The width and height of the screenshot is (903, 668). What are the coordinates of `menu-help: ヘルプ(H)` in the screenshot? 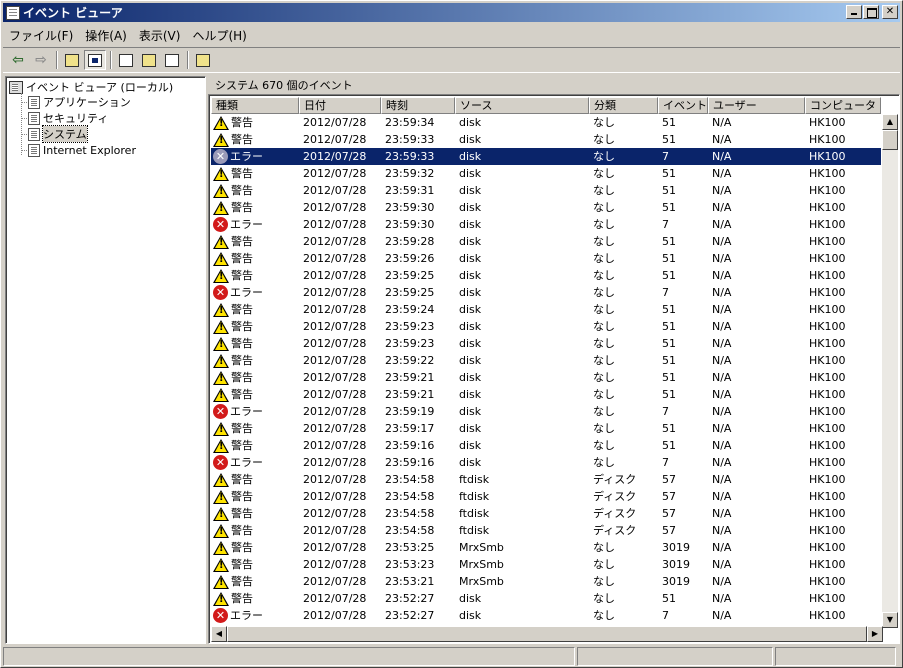 It's located at (219, 35).